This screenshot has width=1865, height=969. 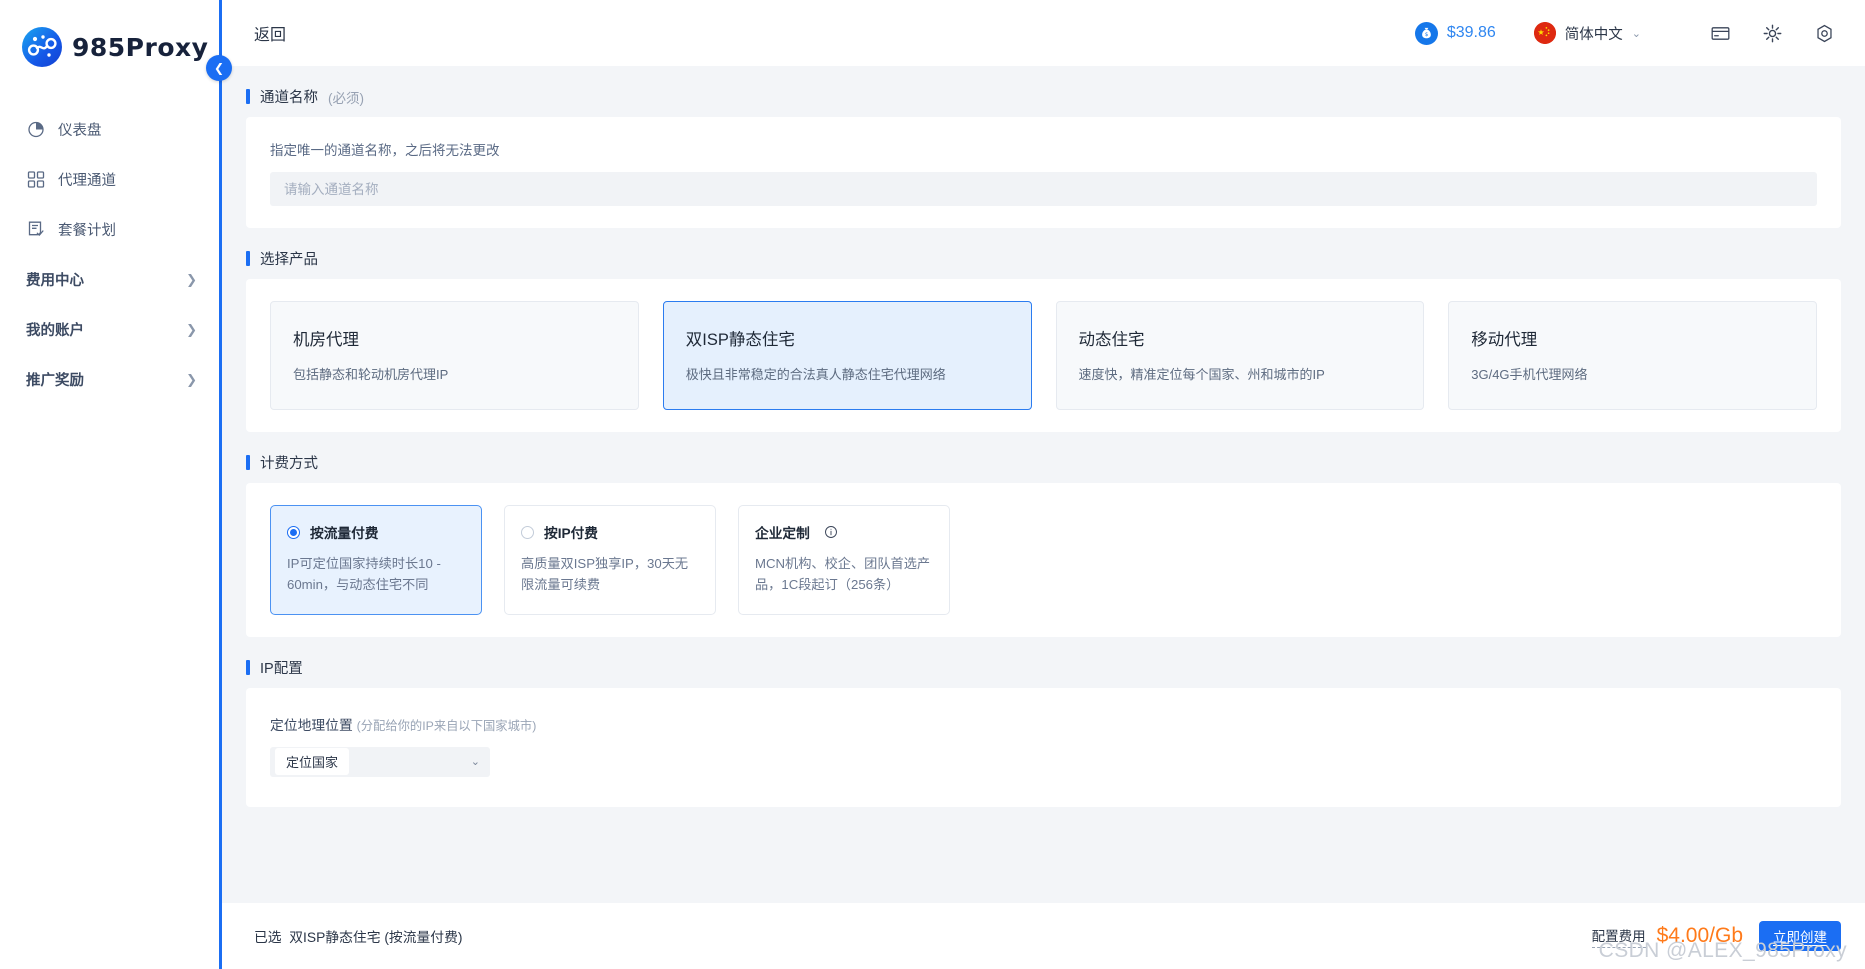 I want to click on create-now-button: 立即创建, so click(x=1800, y=936).